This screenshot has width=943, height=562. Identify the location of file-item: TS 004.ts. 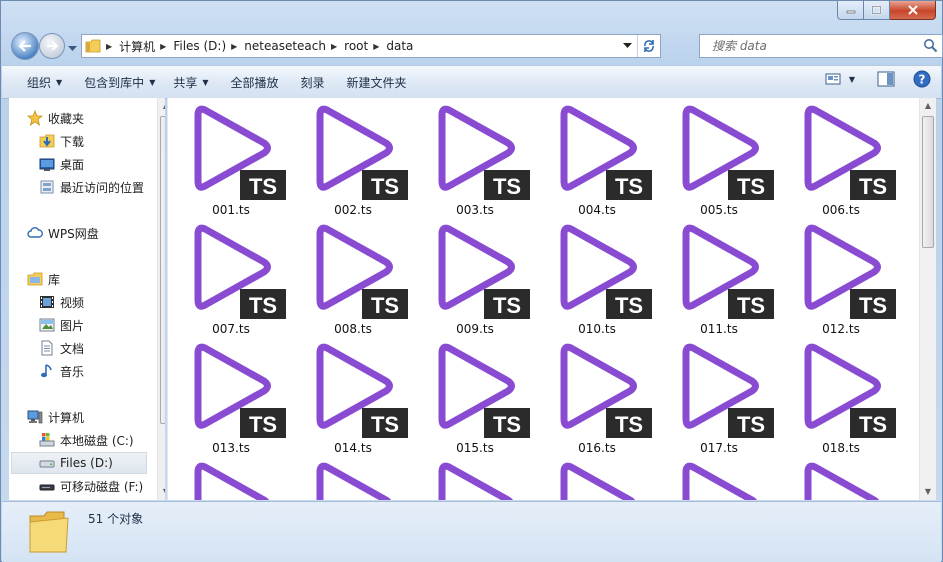
(597, 157).